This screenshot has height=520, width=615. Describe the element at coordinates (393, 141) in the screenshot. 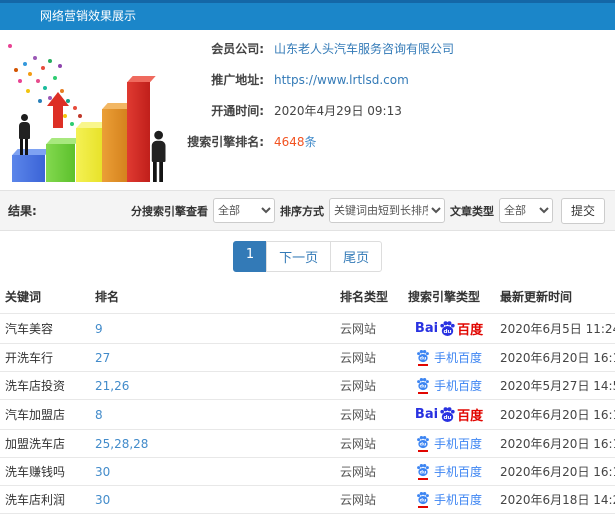

I see `engine-rank-row: 搜索引擎排名: 4648条` at that location.